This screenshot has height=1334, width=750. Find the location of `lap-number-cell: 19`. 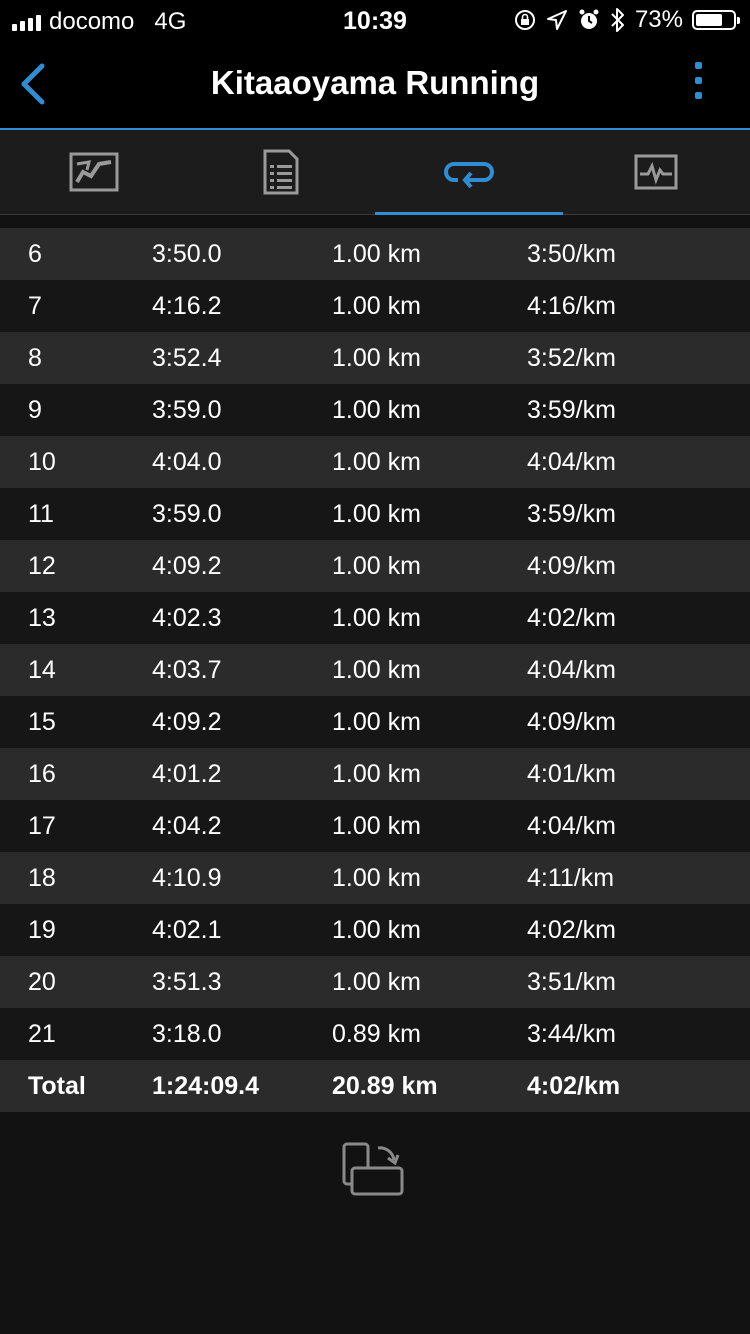

lap-number-cell: 19 is located at coordinates (42, 929).